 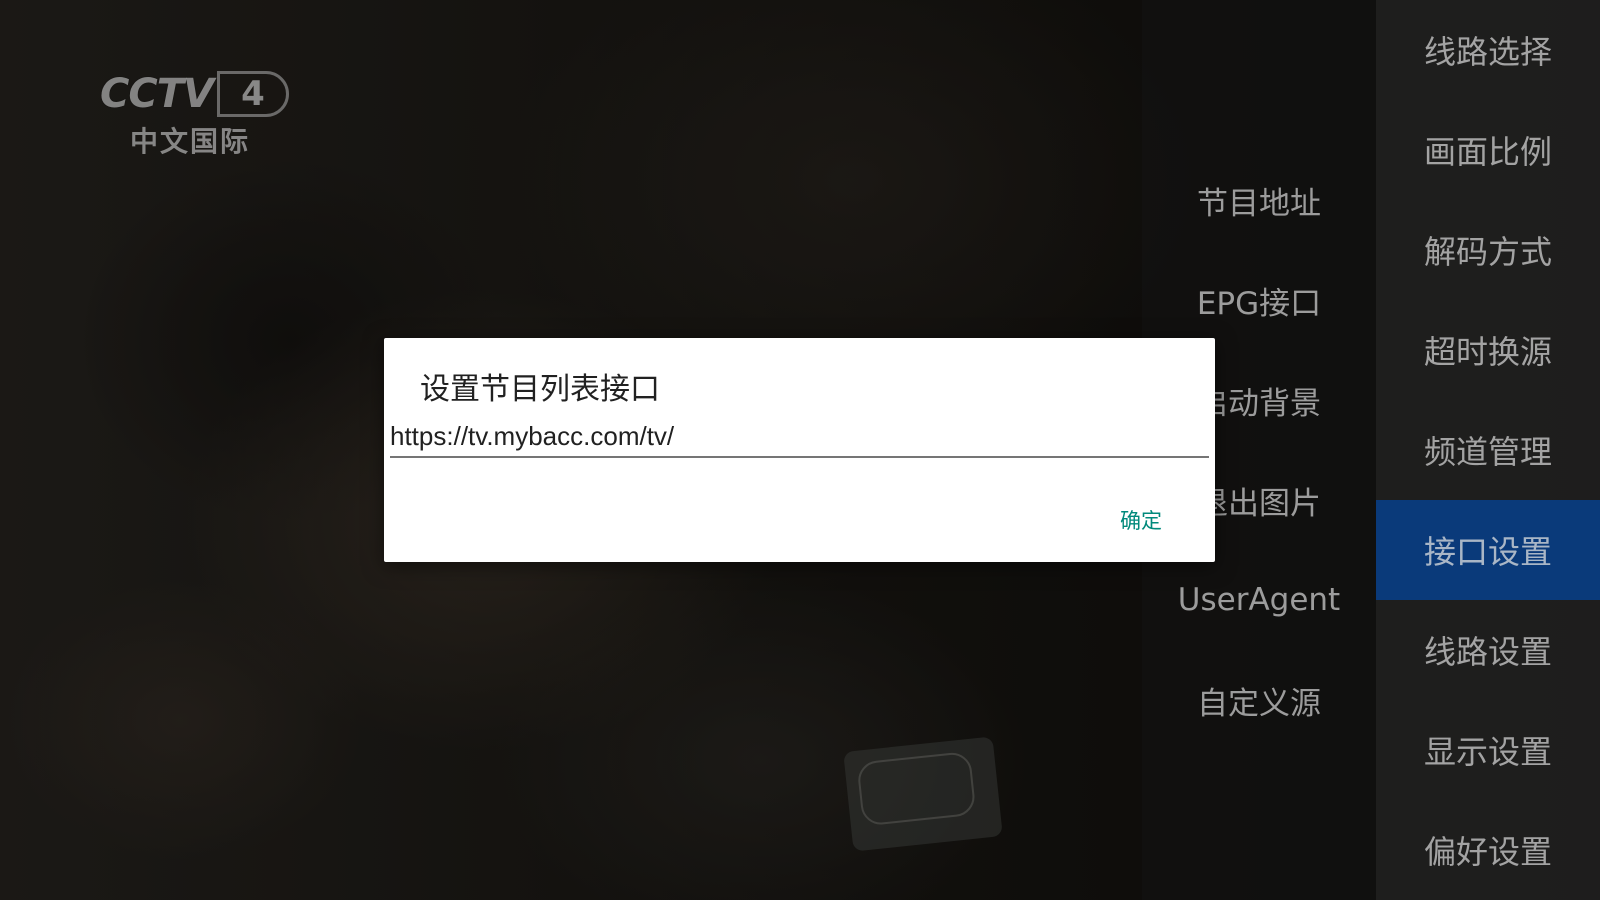 What do you see at coordinates (1488, 50) in the screenshot?
I see `menu-item-line-select: 线路选择` at bounding box center [1488, 50].